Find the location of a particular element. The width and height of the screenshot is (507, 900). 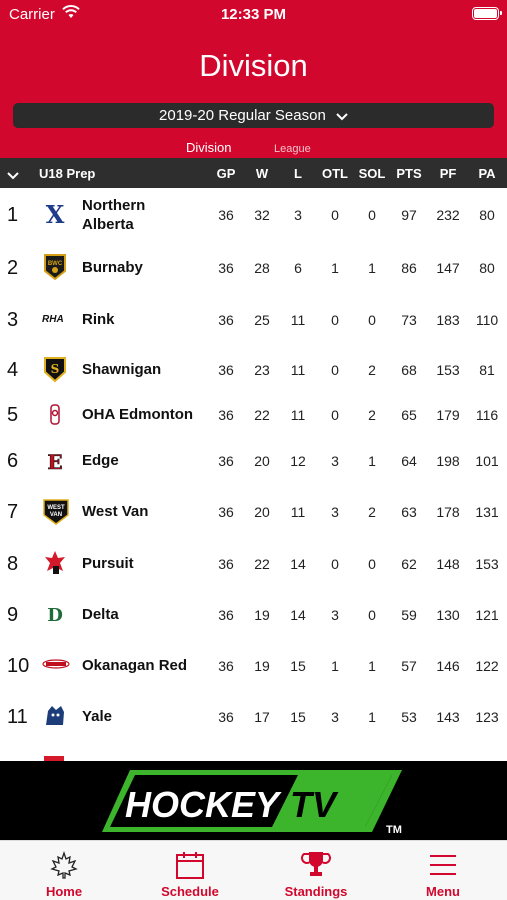

pursuit-logo is located at coordinates (55, 562).